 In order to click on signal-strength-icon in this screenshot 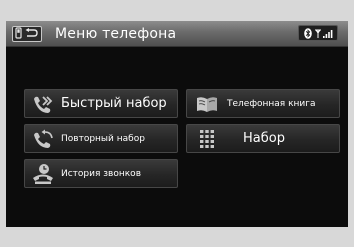, I will do `click(323, 33)`.